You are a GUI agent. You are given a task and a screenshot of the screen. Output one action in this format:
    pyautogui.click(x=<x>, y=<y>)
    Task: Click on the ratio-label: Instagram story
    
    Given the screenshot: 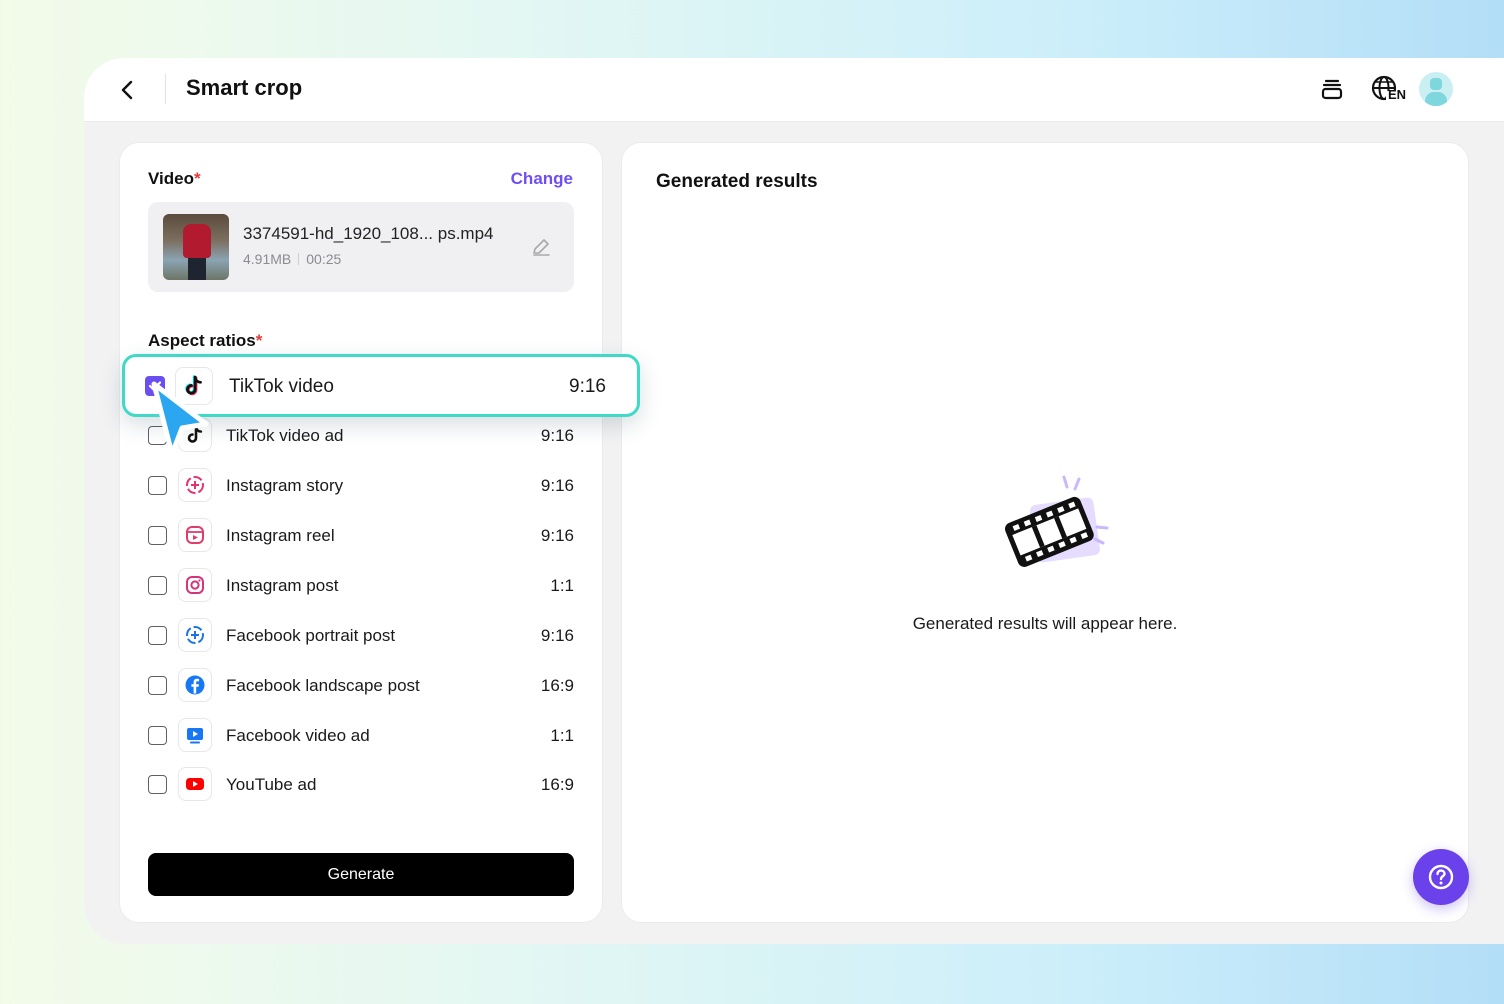 What is the action you would take?
    pyautogui.click(x=285, y=485)
    